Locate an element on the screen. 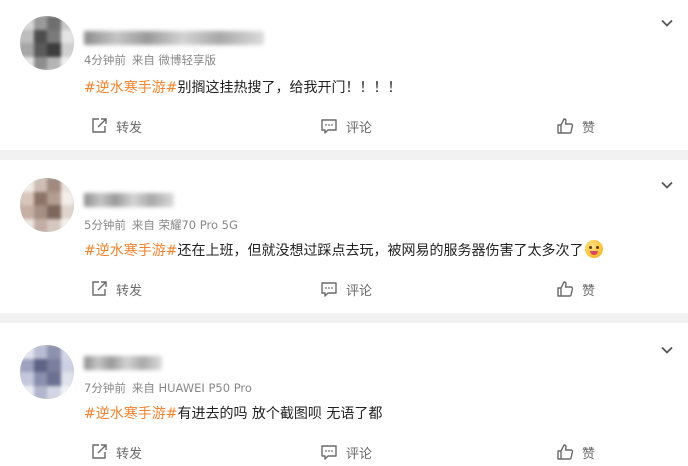 This screenshot has width=688, height=466. post-time: 5分钟前 is located at coordinates (105, 225).